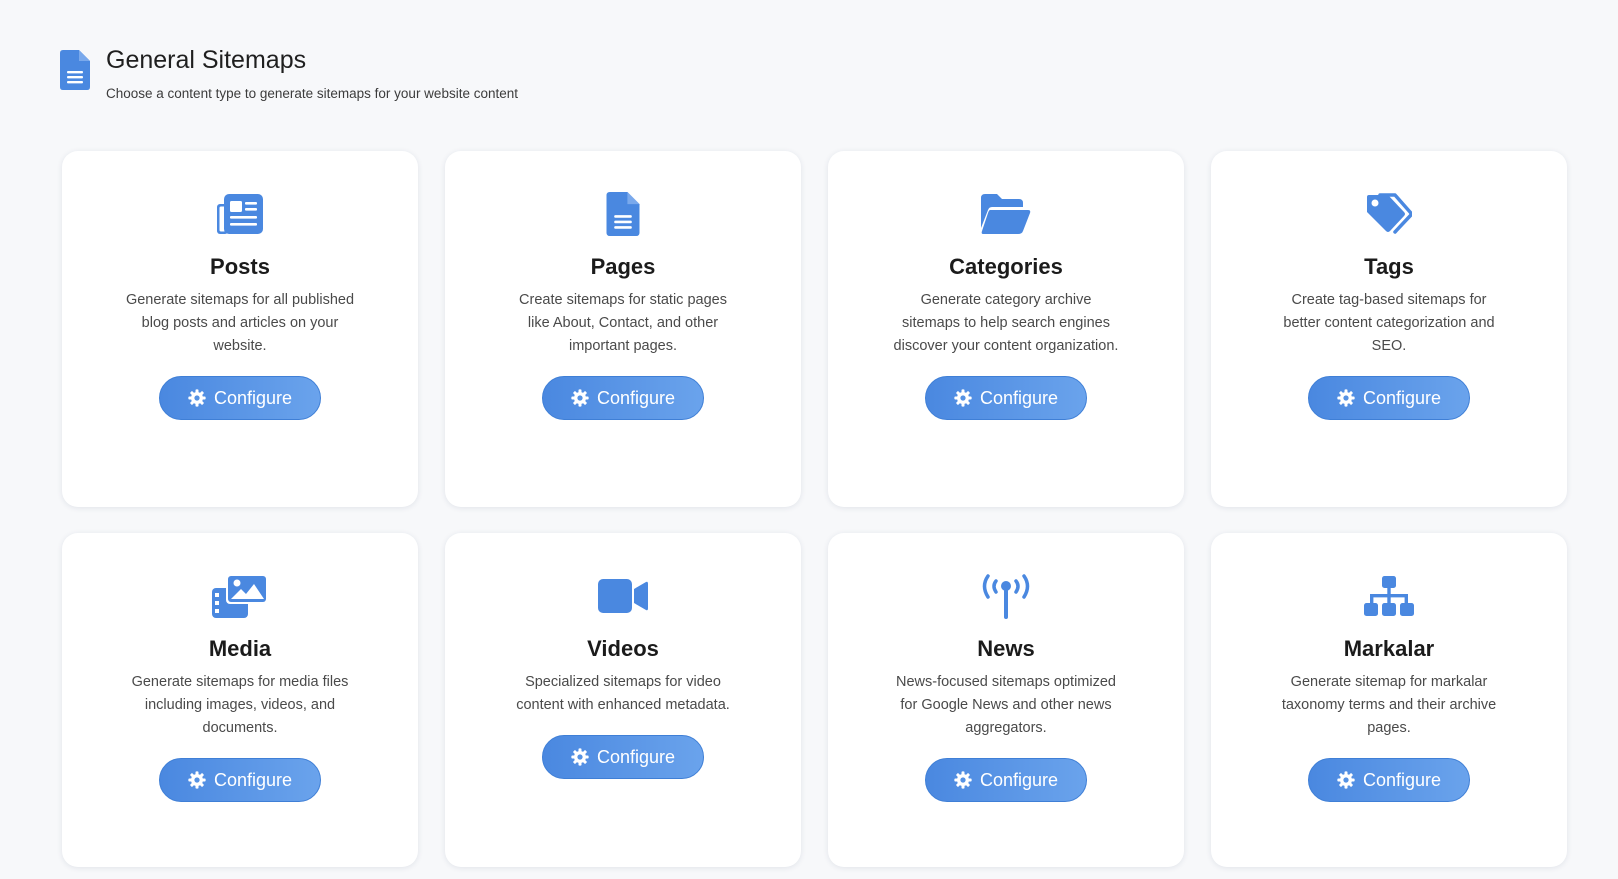 The image size is (1618, 879). Describe the element at coordinates (1006, 266) in the screenshot. I see `card-title: Categories` at that location.